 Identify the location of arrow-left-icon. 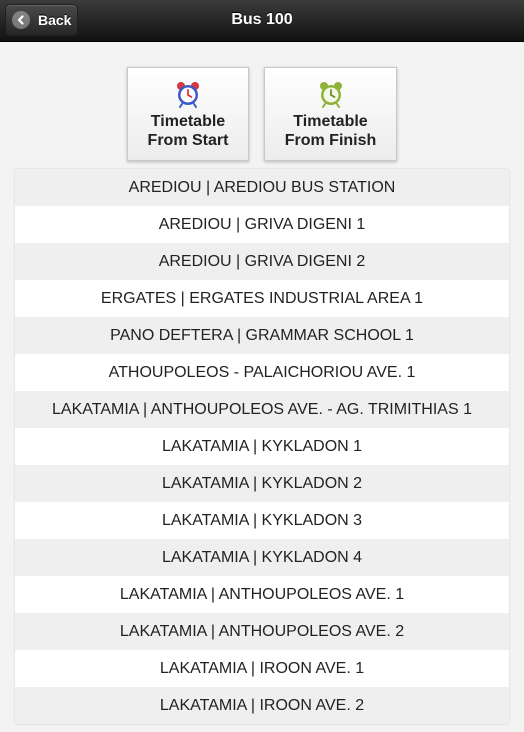
(21, 20).